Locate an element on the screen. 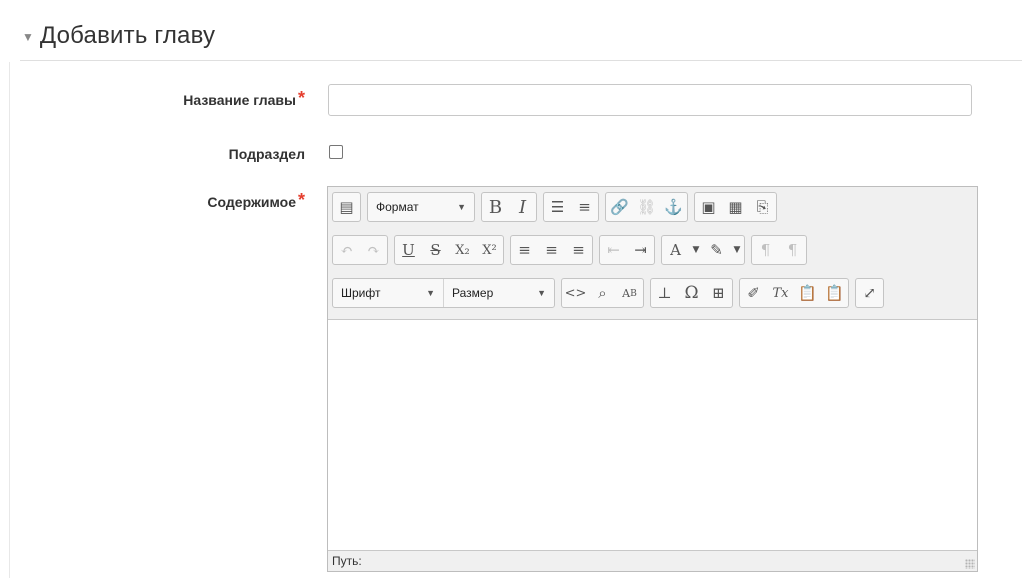 This screenshot has height=578, width=1022. size-select: Размер ▼ is located at coordinates (499, 293).